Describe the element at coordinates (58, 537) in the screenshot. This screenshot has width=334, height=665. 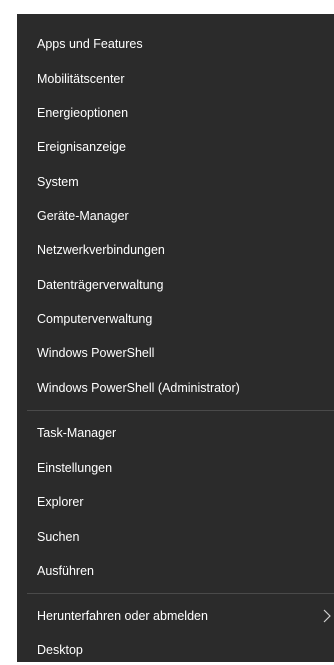
I see `menu-item-label: Suchen` at that location.